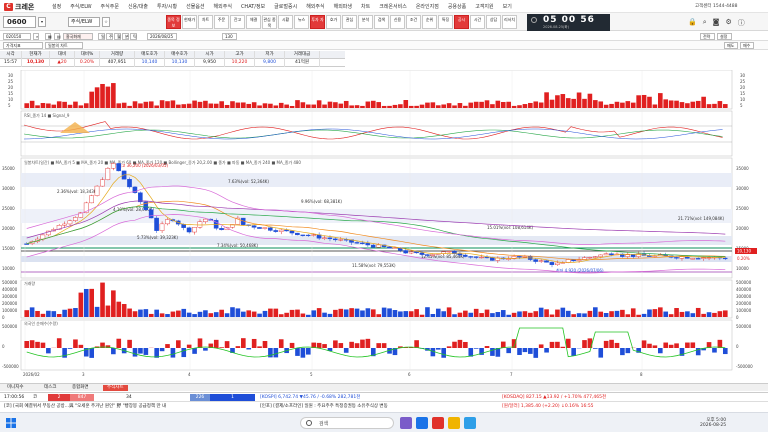 The image size is (768, 432). Describe the element at coordinates (493, 22) in the screenshot. I see `toolbar-button: 상담` at that location.